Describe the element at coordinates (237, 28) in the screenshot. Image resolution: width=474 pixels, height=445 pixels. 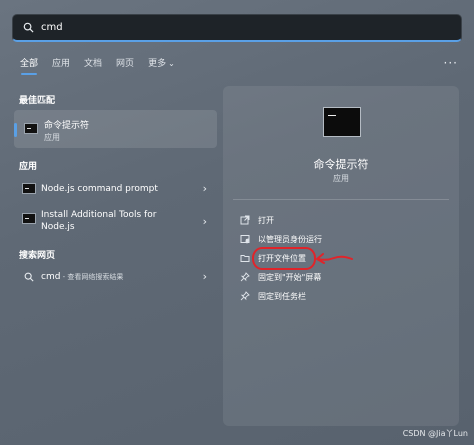
I see `search-box: cmd` at that location.